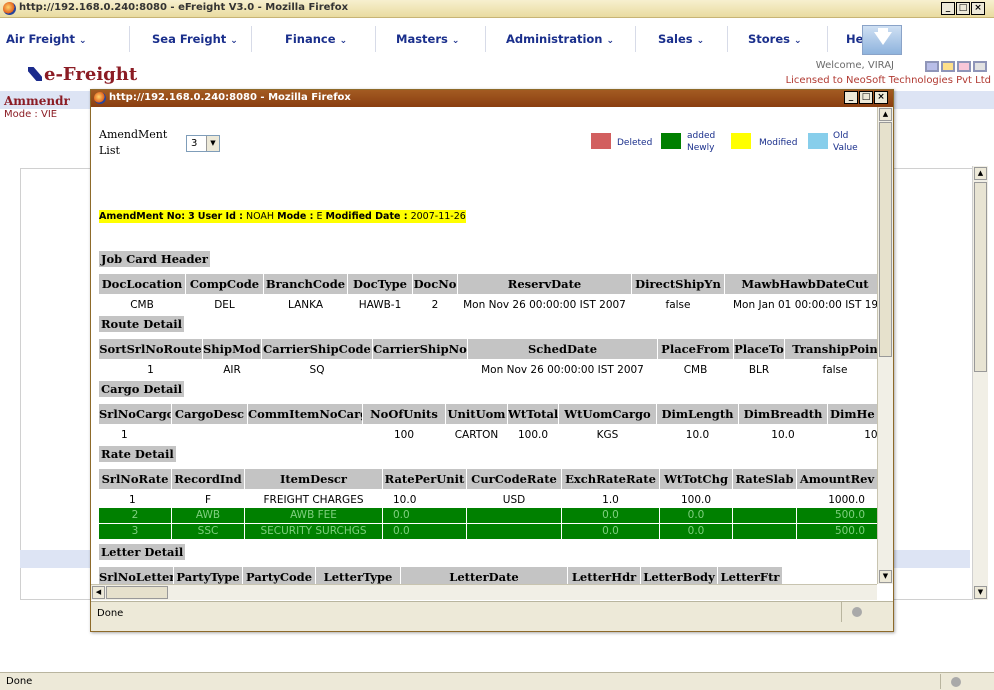 Image resolution: width=994 pixels, height=690 pixels. I want to click on menu-administration: Administration ⌄, so click(561, 39).